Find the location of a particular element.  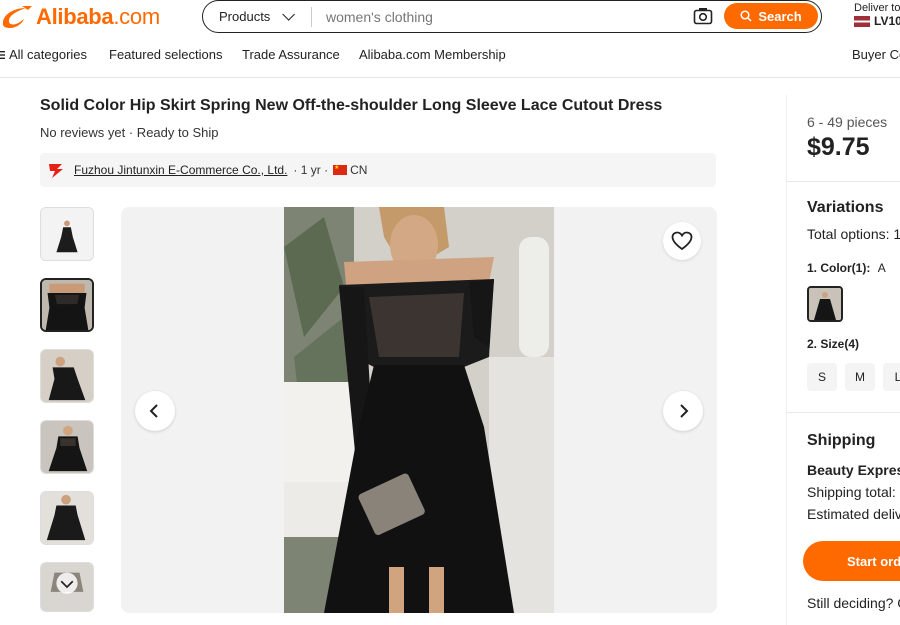

color-label: 1. Color(1): A is located at coordinates (846, 268).